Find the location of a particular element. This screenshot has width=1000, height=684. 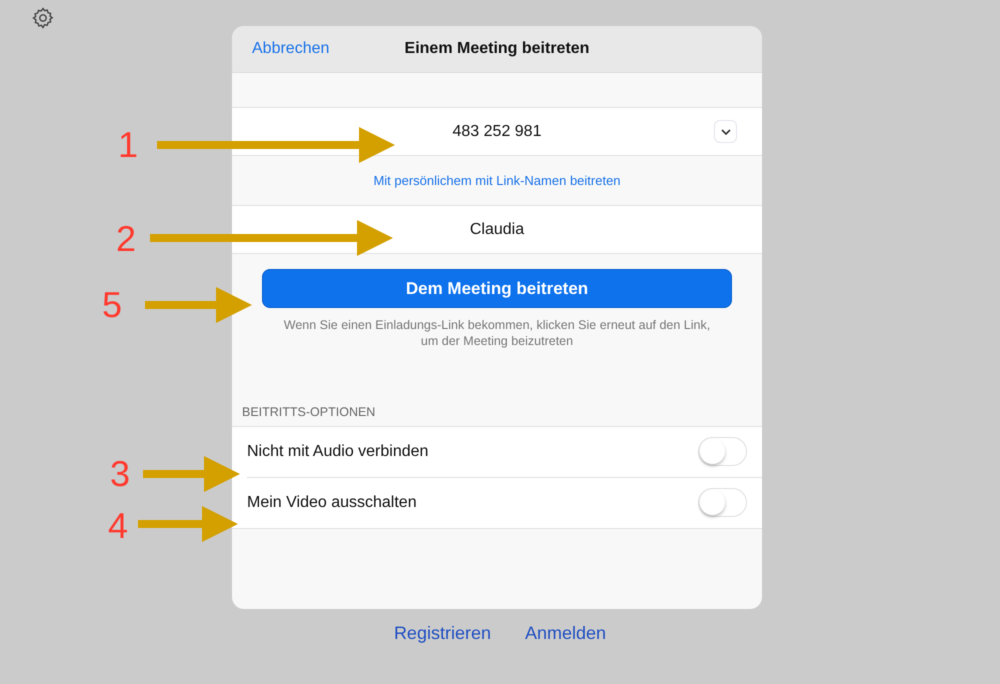

annotation-number: 4 is located at coordinates (118, 526).